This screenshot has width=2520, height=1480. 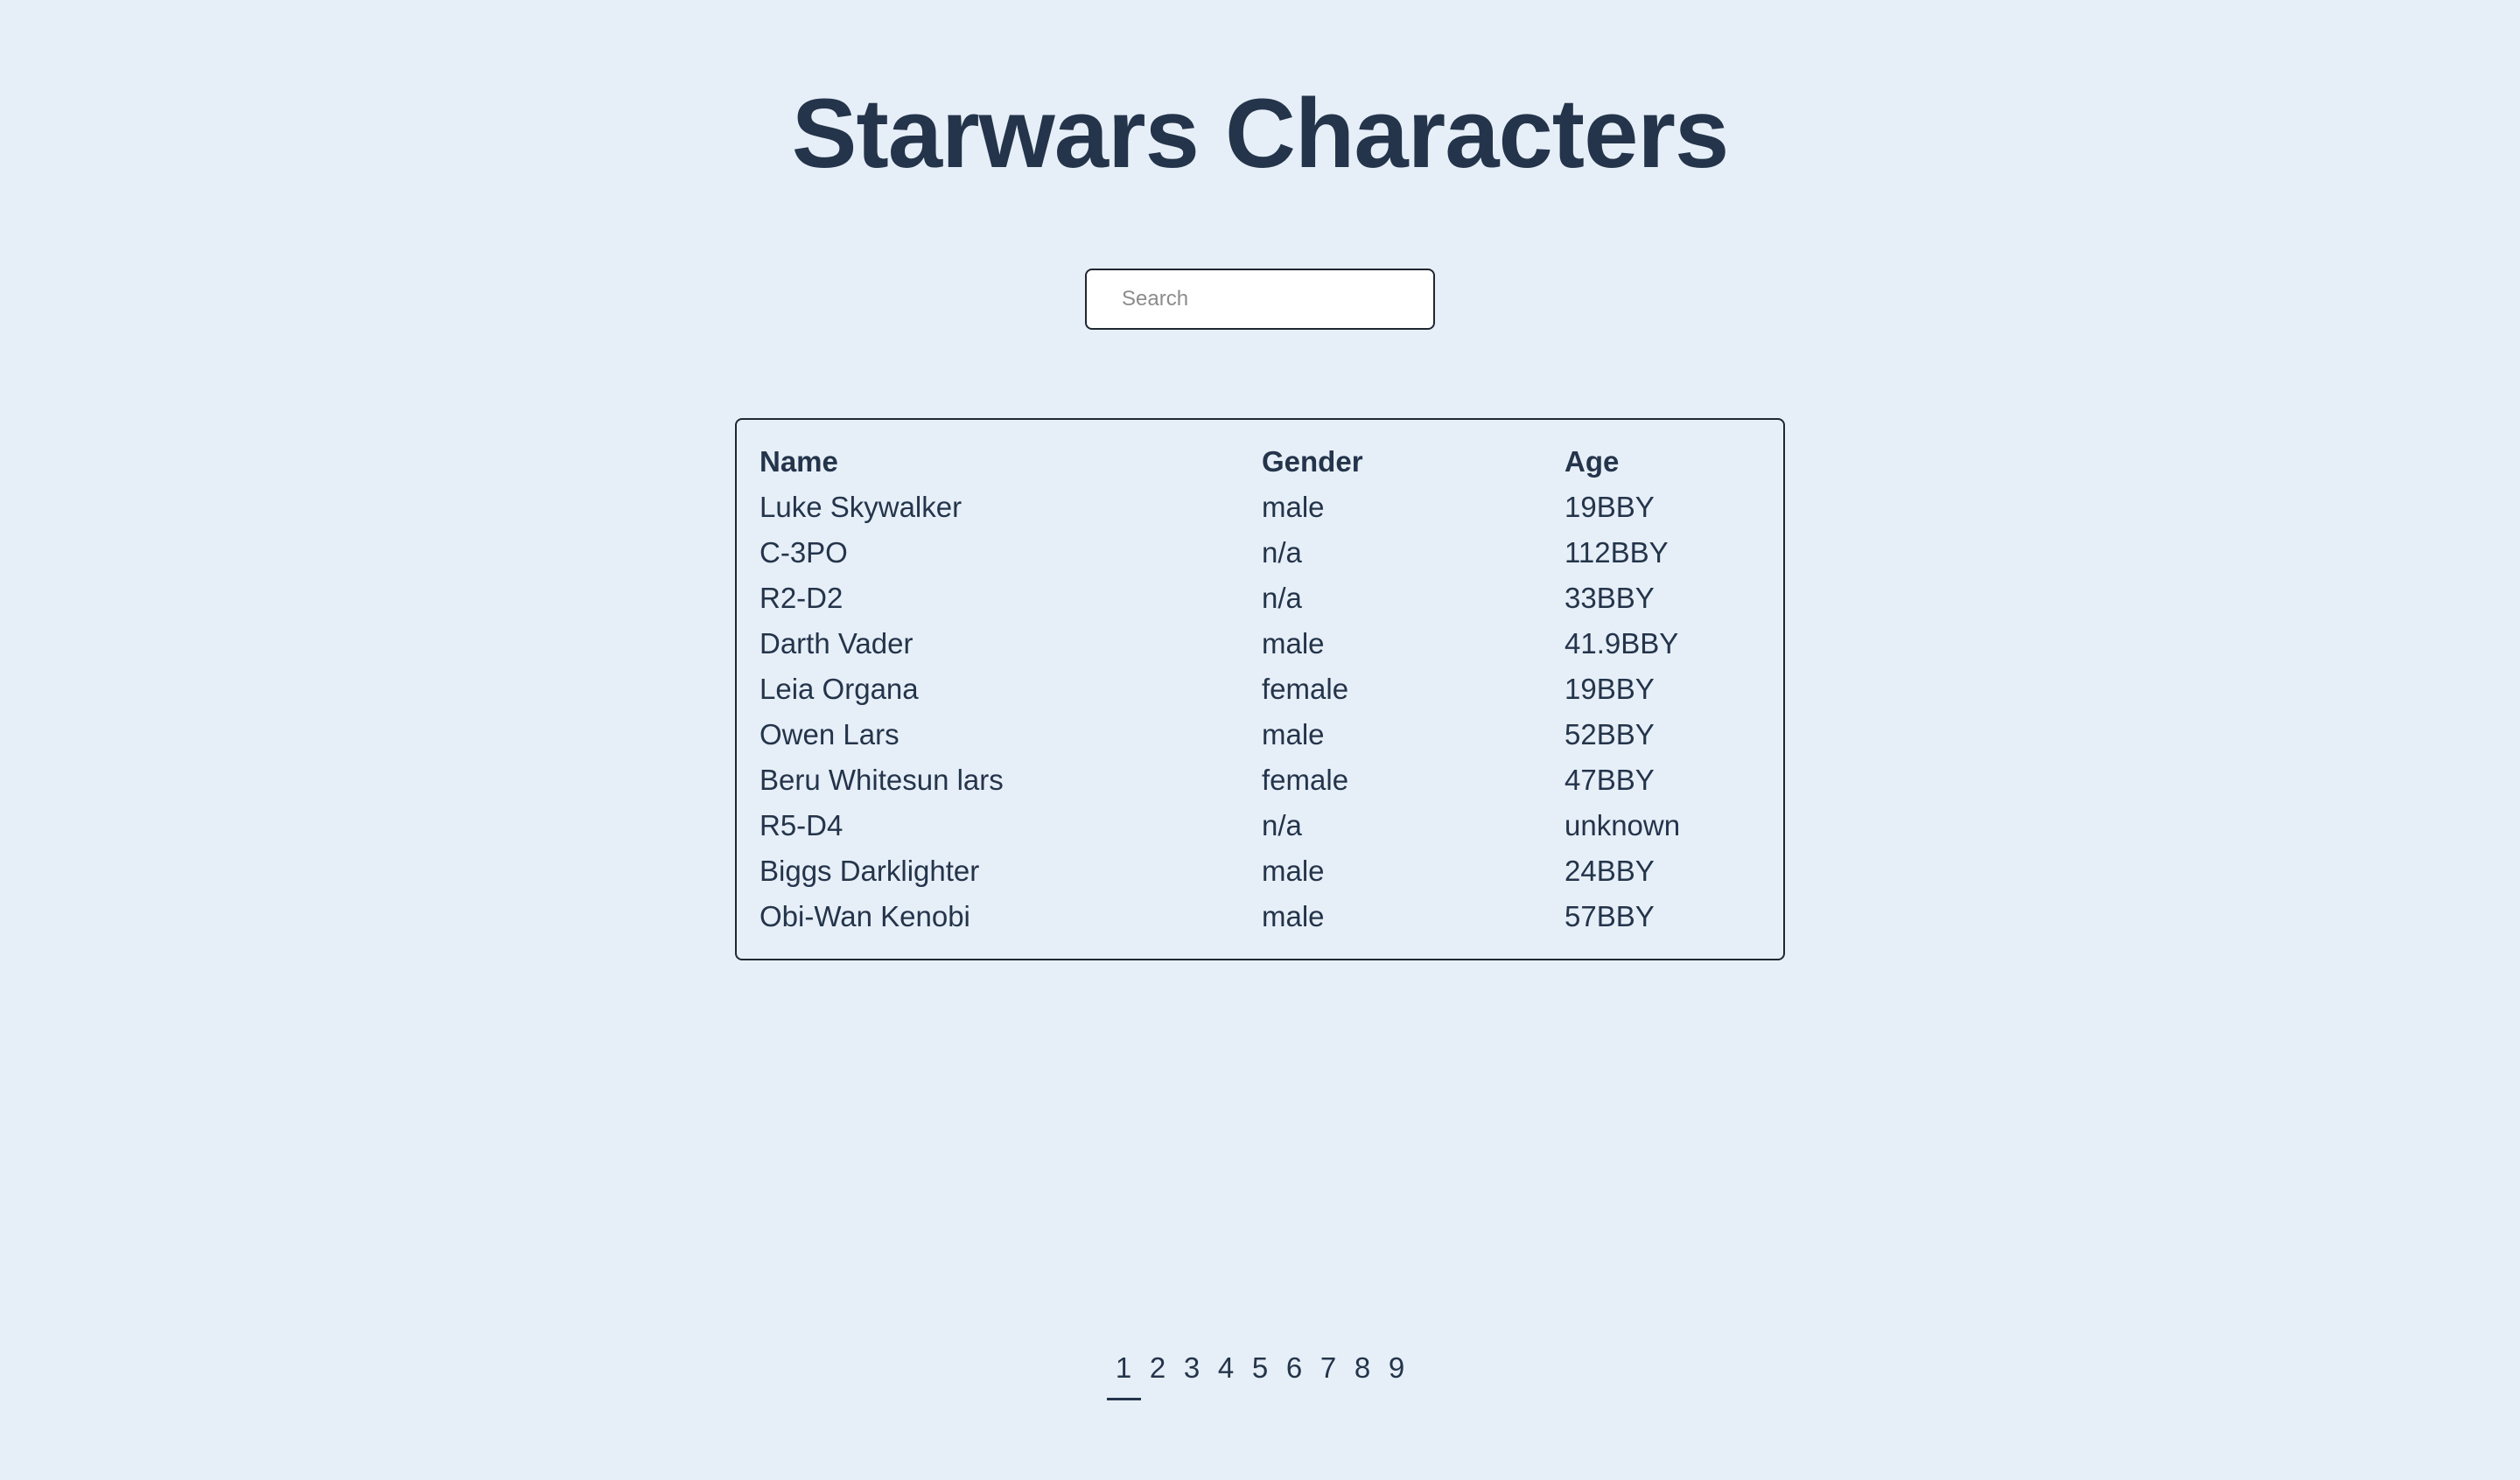 I want to click on cell-age: 52BBY, so click(x=1609, y=734).